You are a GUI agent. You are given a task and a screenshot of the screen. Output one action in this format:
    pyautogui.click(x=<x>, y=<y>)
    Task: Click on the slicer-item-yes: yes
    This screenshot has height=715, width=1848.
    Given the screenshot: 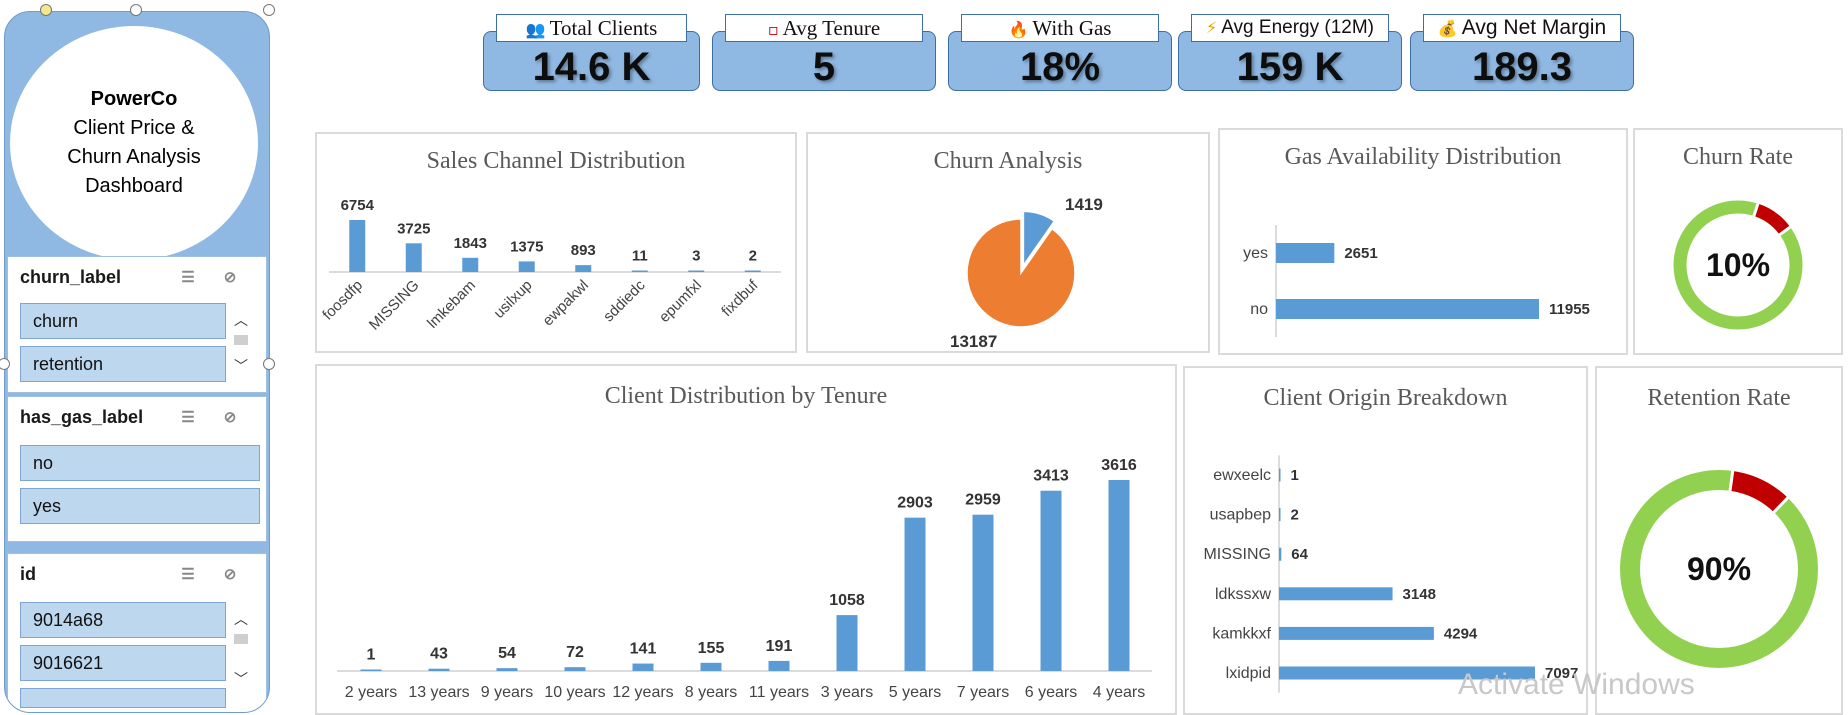 What is the action you would take?
    pyautogui.click(x=140, y=506)
    